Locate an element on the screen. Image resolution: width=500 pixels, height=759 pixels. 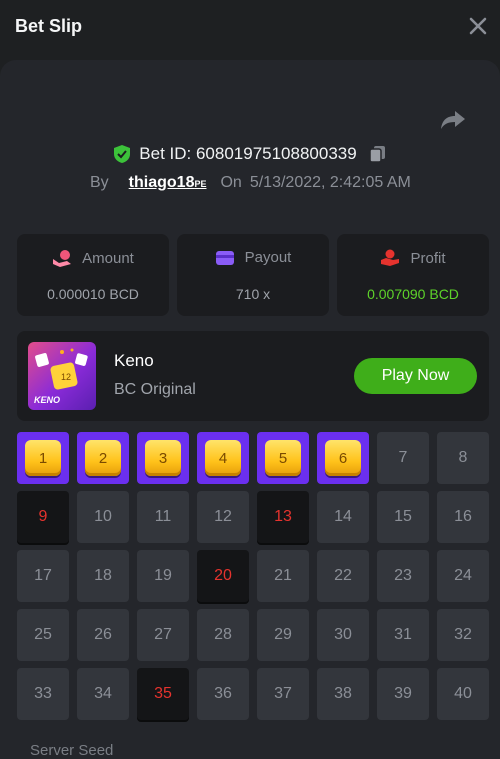
cell-number: 40 is located at coordinates (463, 693).